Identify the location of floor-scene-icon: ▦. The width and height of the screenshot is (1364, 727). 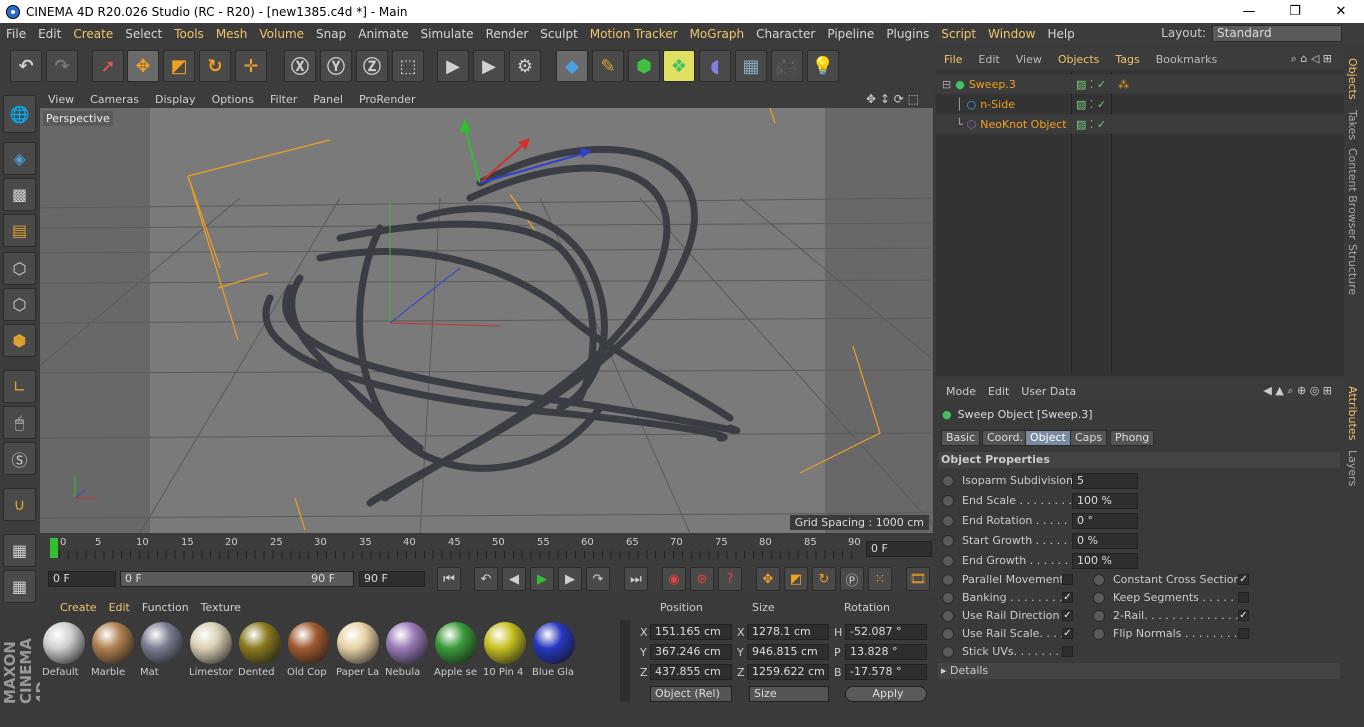
(751, 66).